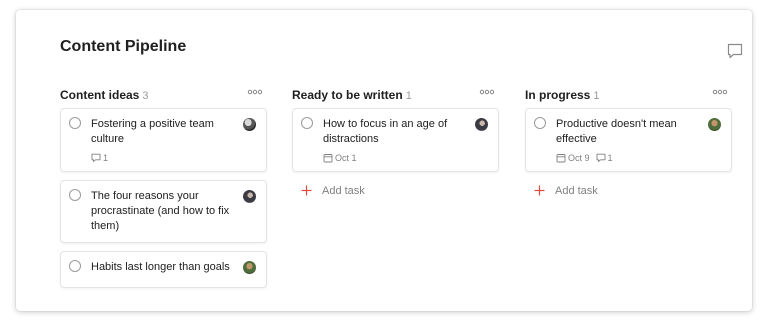 The image size is (770, 336). I want to click on due-date-value: Oct 1, so click(346, 158).